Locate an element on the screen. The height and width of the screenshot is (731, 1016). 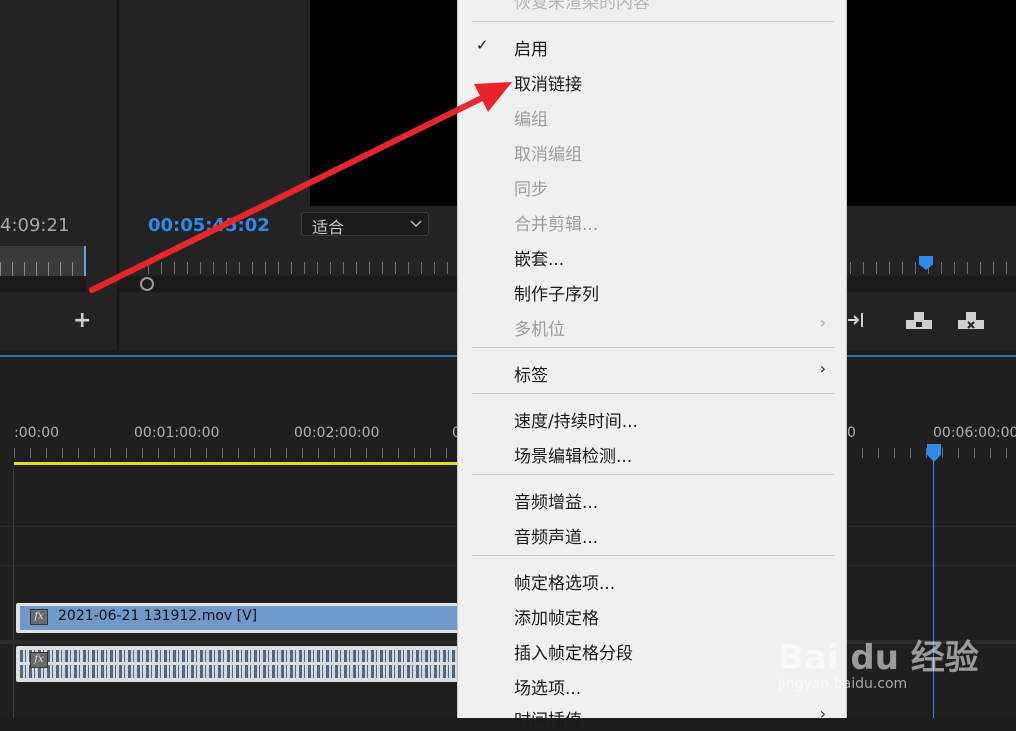
video-clip-label: 2021-06-21 131912.mov [V] is located at coordinates (158, 616).